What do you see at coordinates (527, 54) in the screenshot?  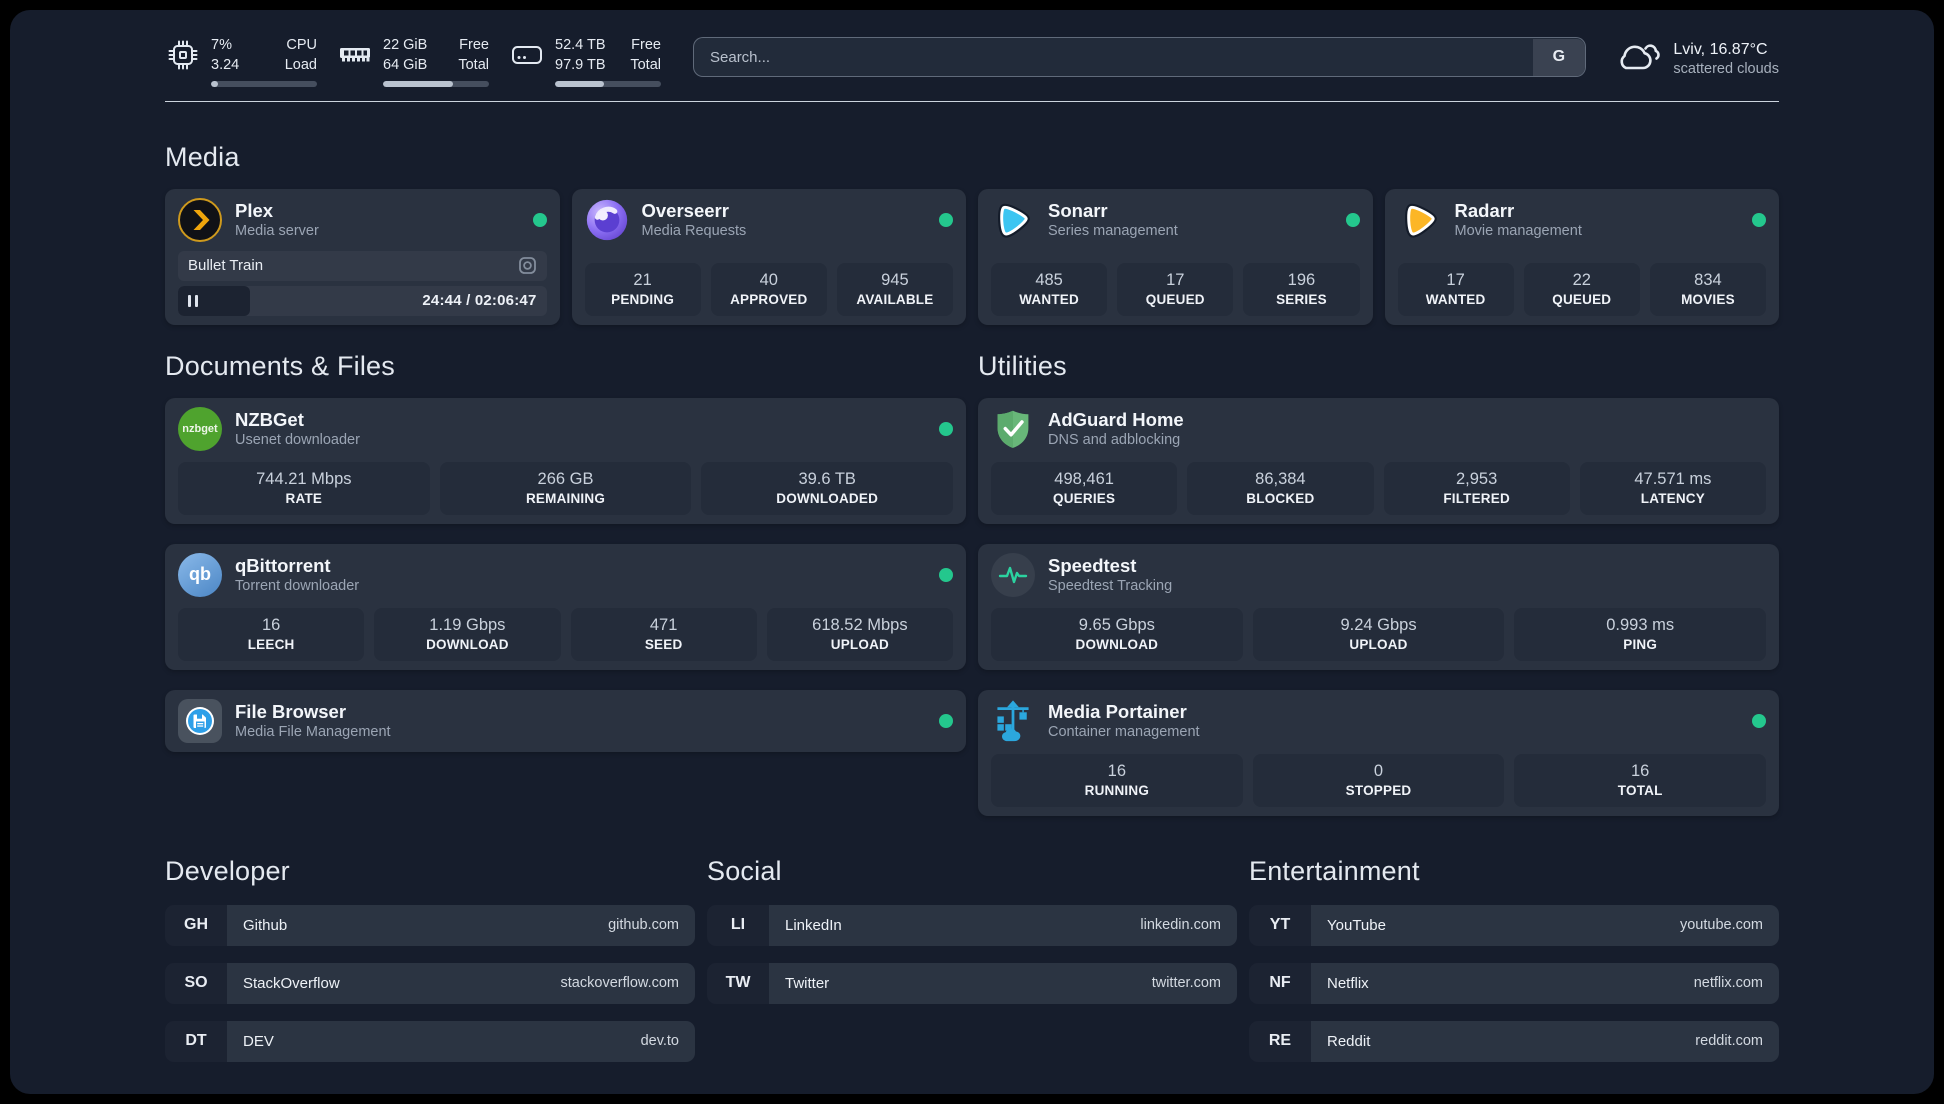 I see `disk-icon` at bounding box center [527, 54].